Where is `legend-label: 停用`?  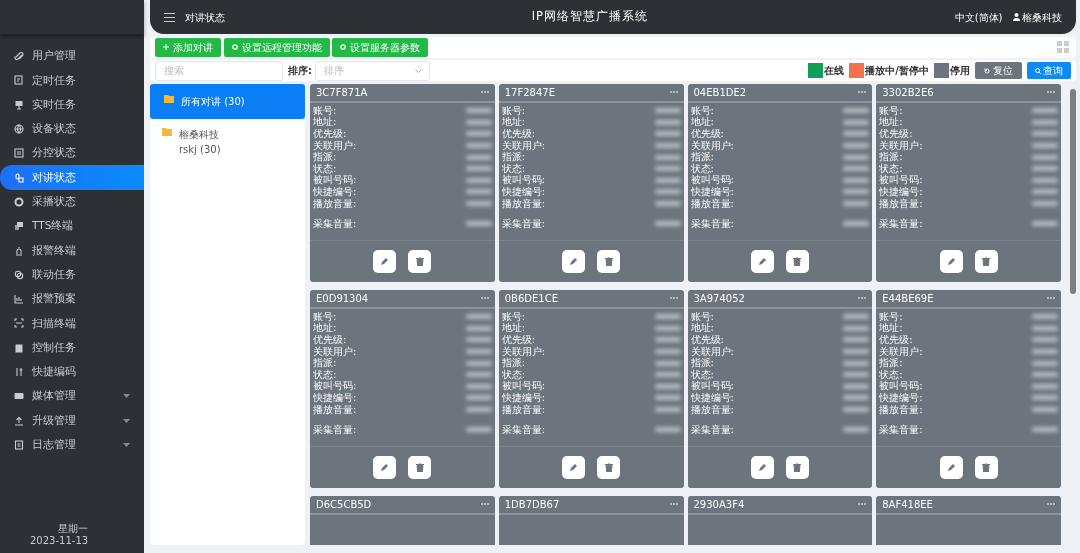
legend-label: 停用 is located at coordinates (960, 71).